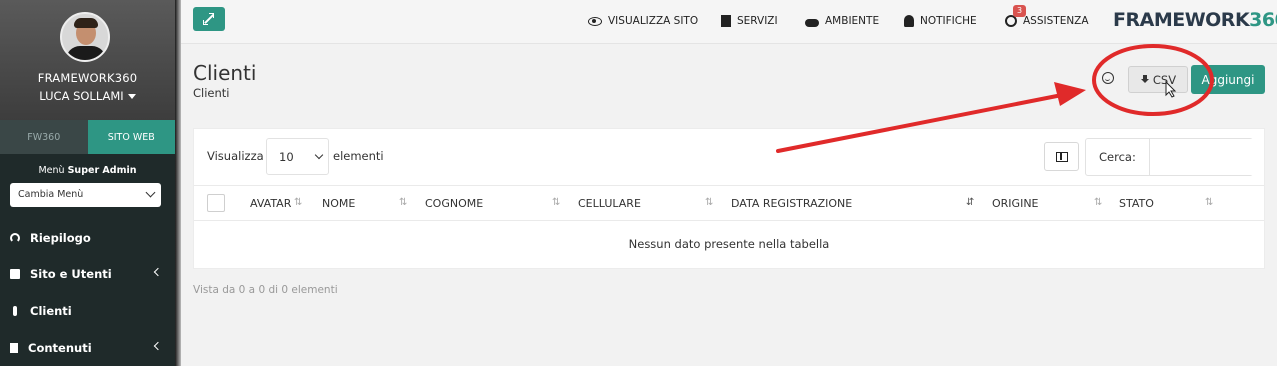 Image resolution: width=1277 pixels, height=366 pixels. I want to click on sidebar-item-riepilogo: Riepilogo, so click(87, 238).